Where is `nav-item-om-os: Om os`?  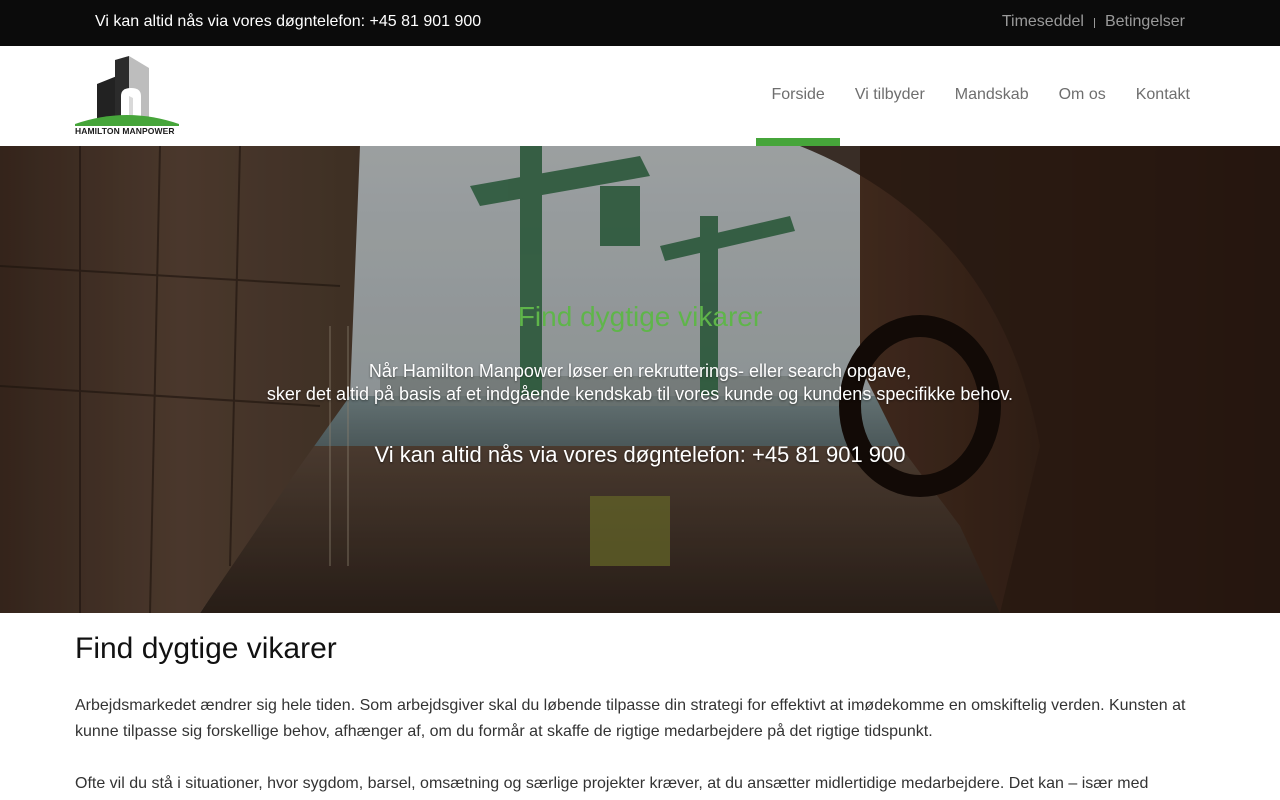 nav-item-om-os: Om os is located at coordinates (1082, 96).